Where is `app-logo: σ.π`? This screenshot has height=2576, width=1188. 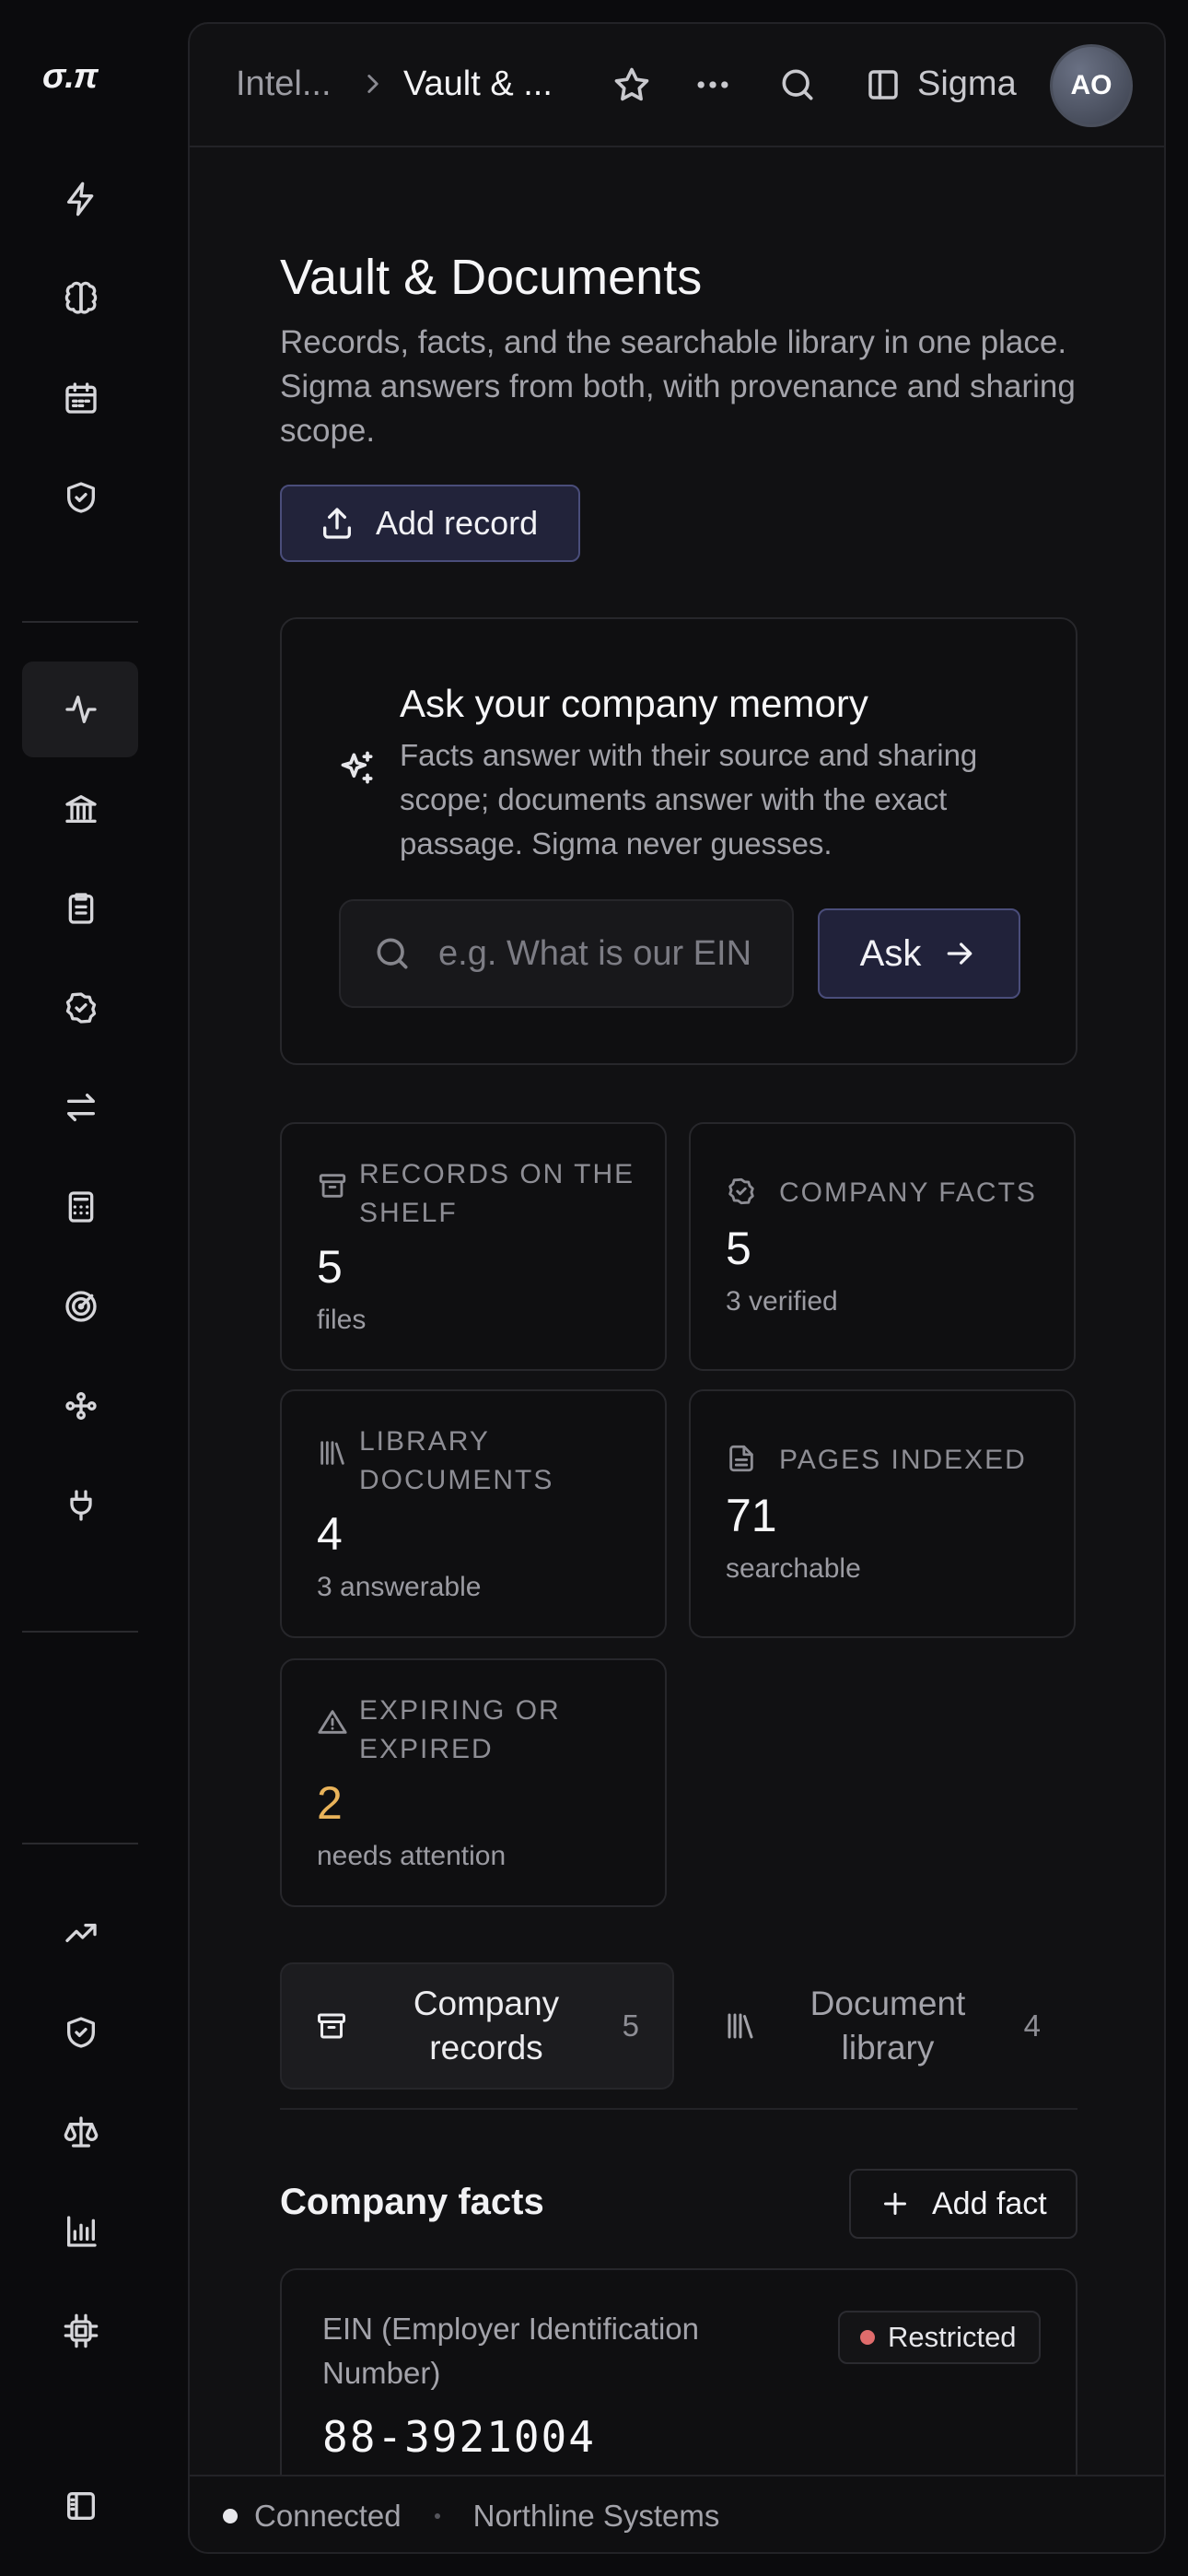
app-logo: σ.π is located at coordinates (70, 77).